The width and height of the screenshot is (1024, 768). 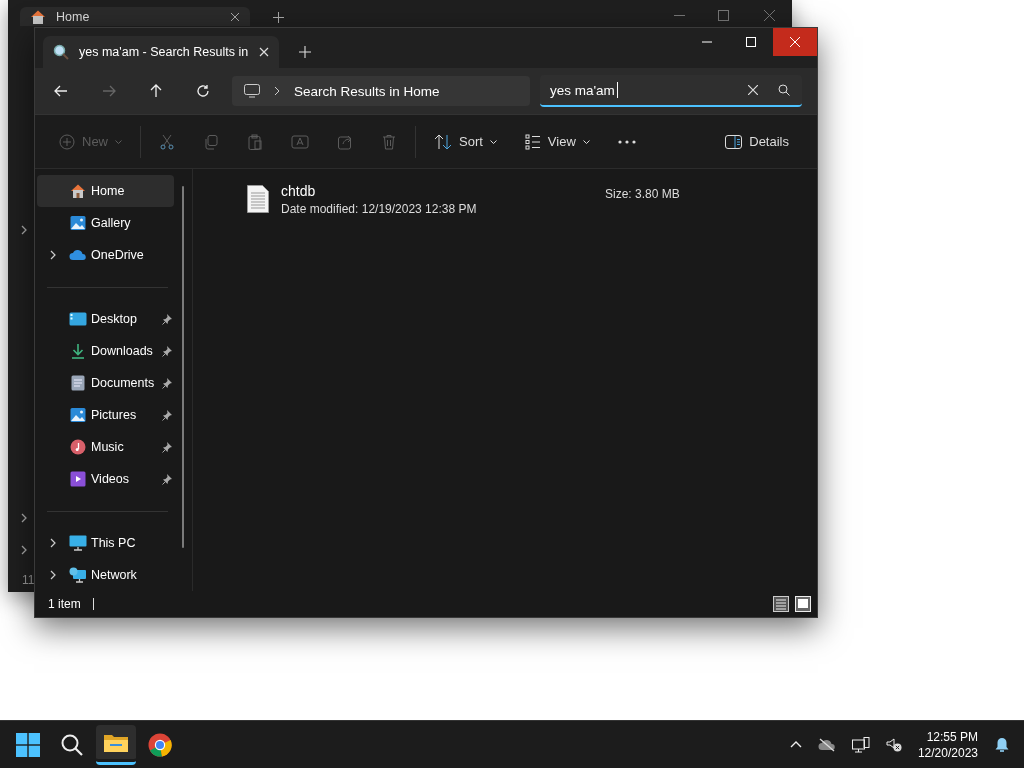 What do you see at coordinates (156, 91) in the screenshot?
I see `up-arrow-icon` at bounding box center [156, 91].